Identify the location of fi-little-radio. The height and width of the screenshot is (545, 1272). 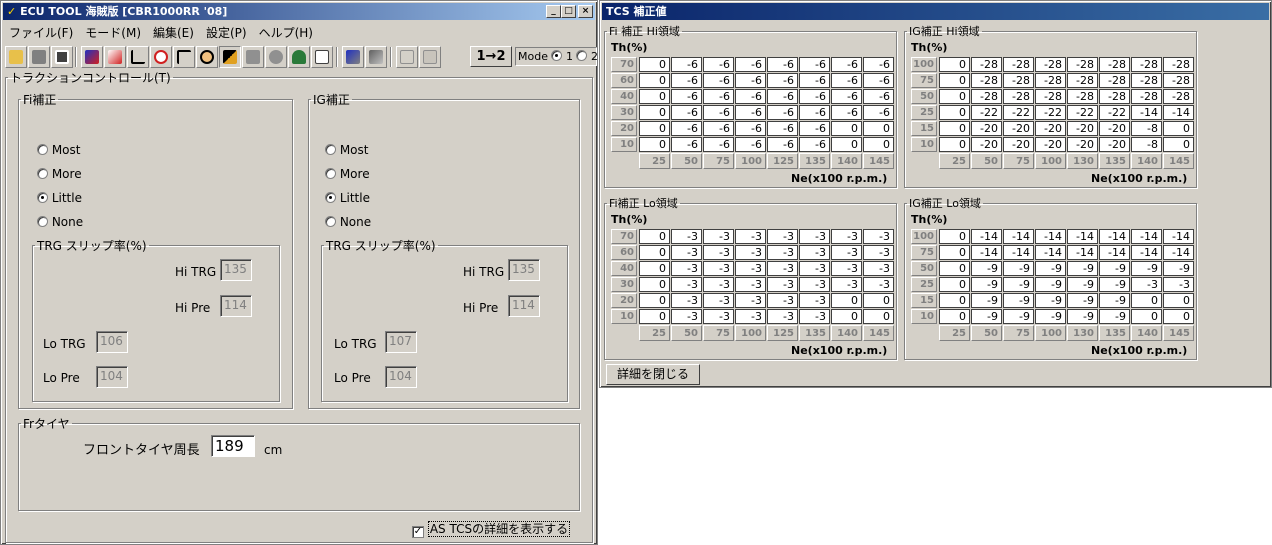
(42, 197).